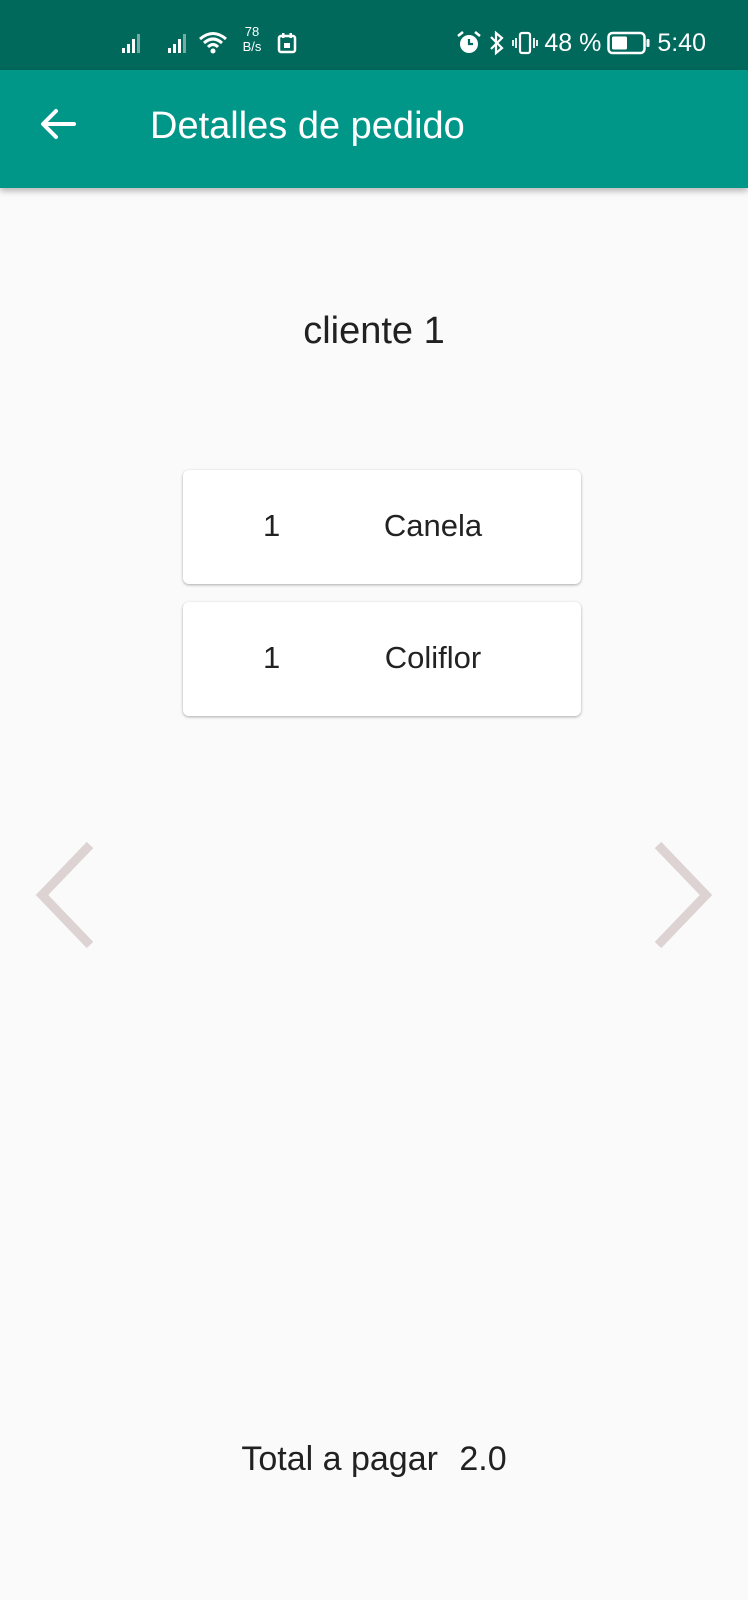  Describe the element at coordinates (374, 35) in the screenshot. I see `status-bar: 78 B/s 48 % 5:40` at that location.